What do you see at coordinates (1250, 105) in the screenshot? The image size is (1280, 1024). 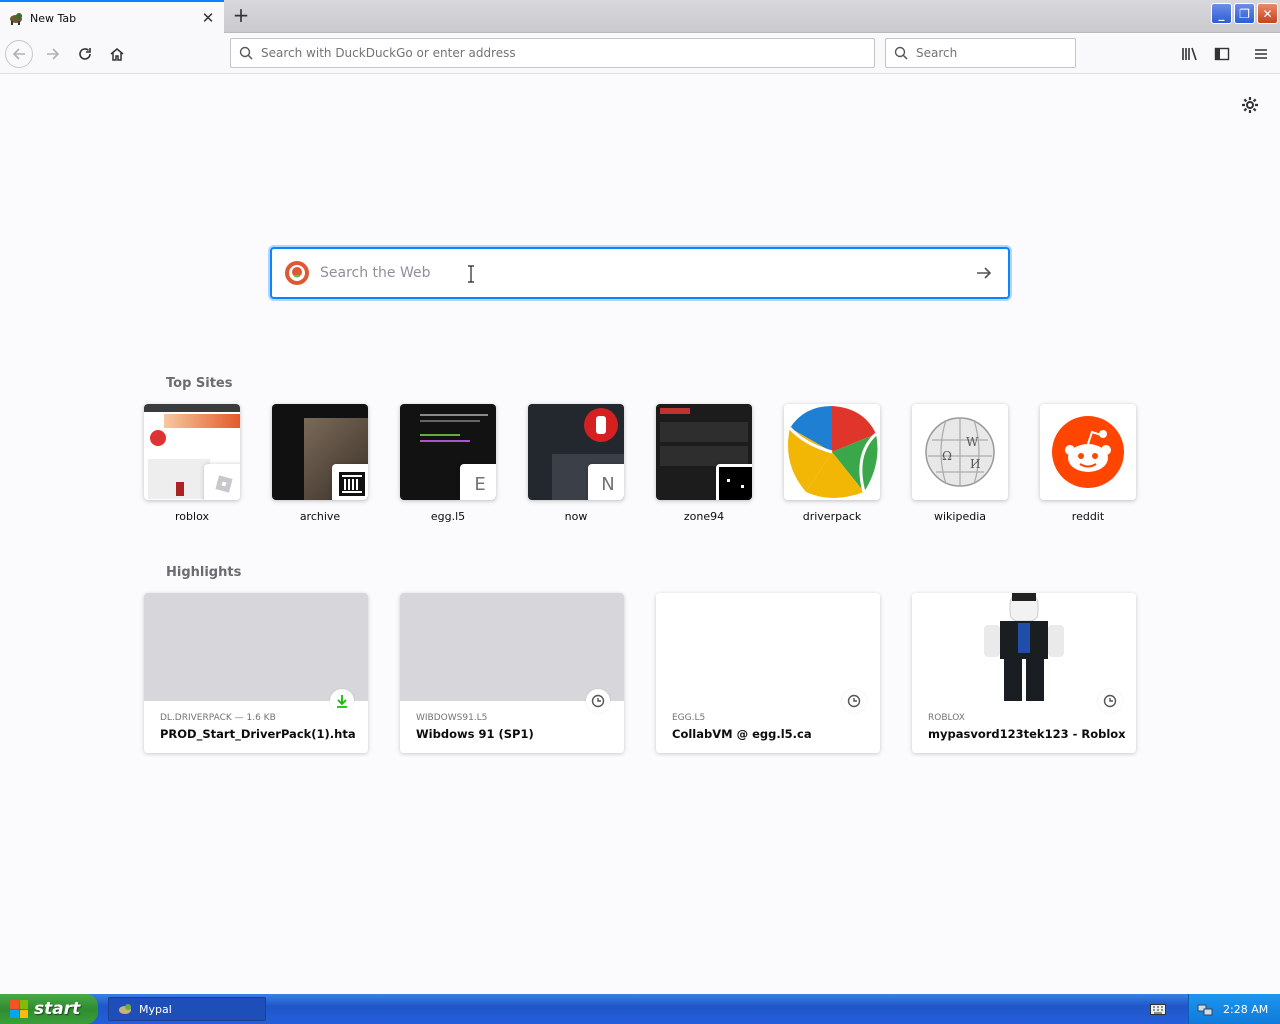 I see `customize-button` at bounding box center [1250, 105].